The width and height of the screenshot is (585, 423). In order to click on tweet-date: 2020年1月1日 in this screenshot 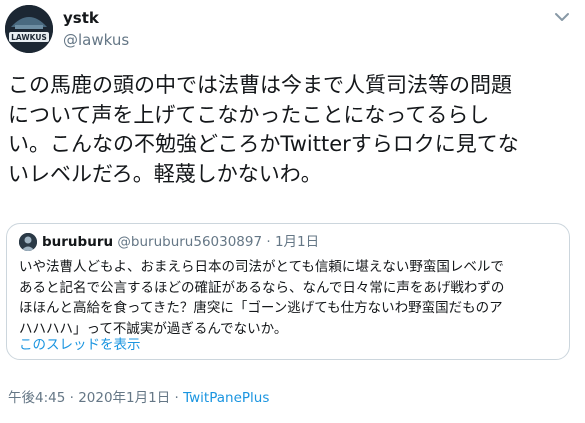, I will do `click(124, 398)`.